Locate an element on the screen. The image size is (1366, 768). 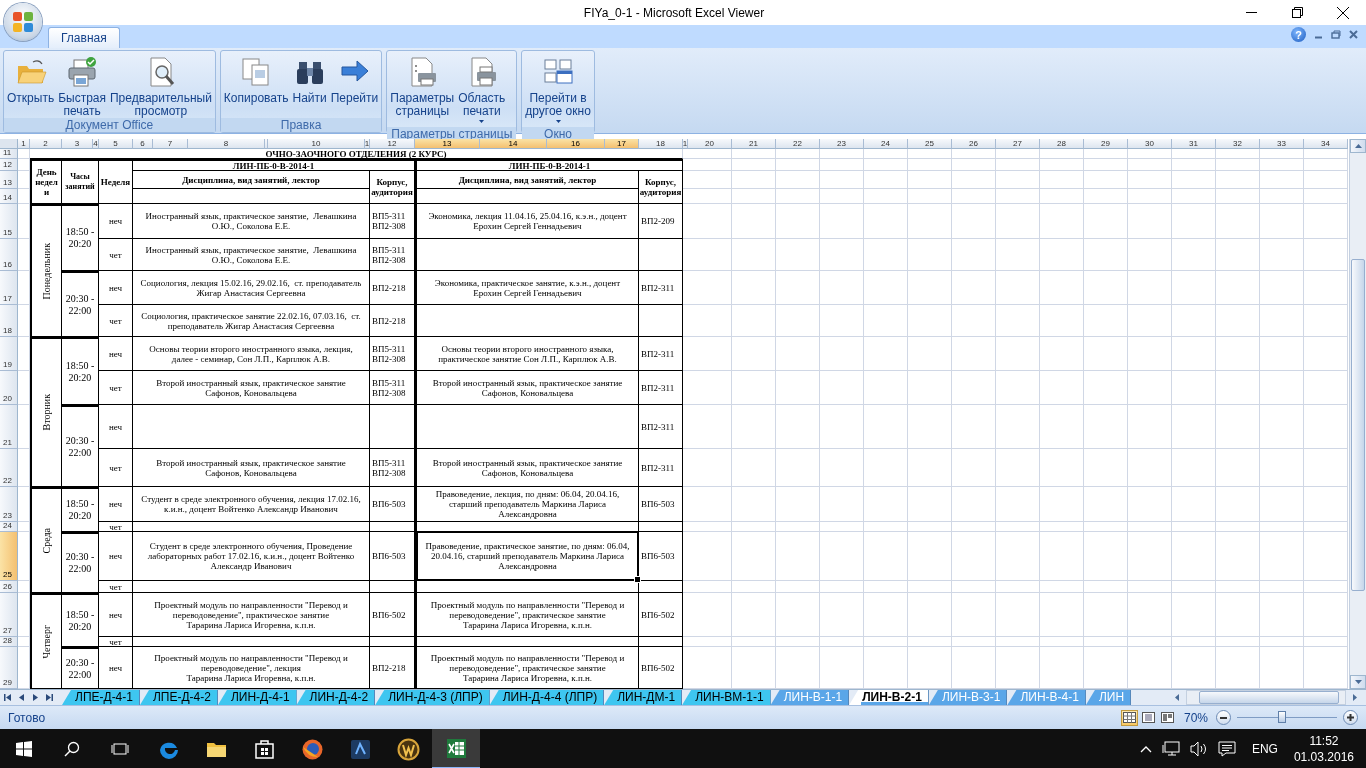
sheet-tab: ЛИН-Д-4-4 (ЛПР) is located at coordinates (547, 697).